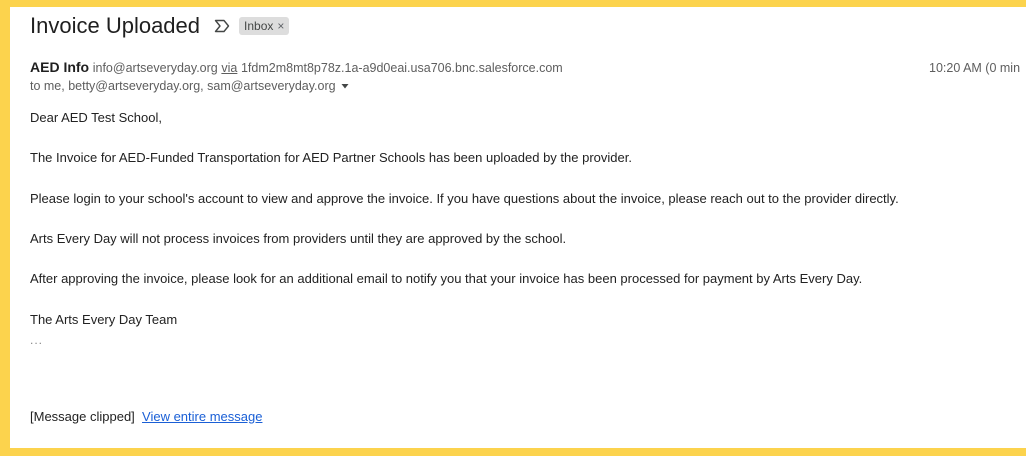 The image size is (1026, 456). What do you see at coordinates (202, 416) in the screenshot?
I see `view-entire-message-link: View entire message` at bounding box center [202, 416].